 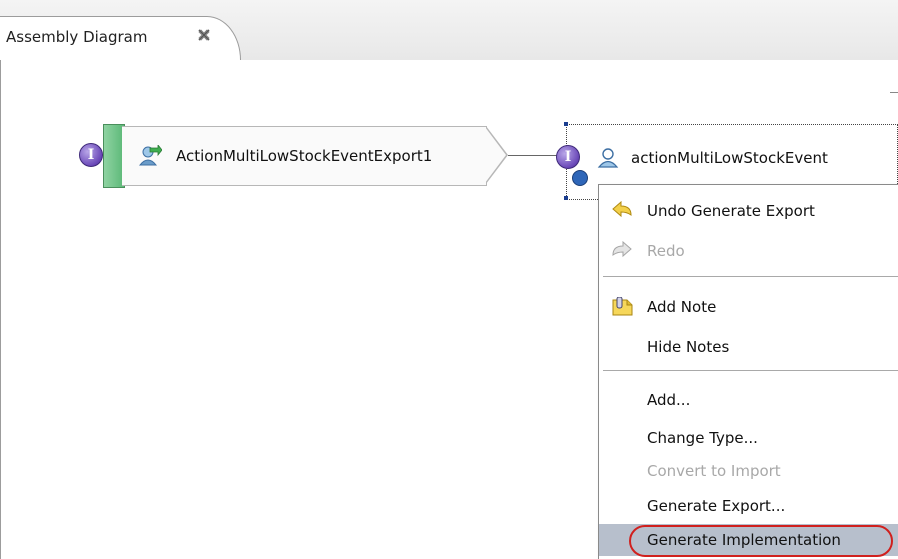 What do you see at coordinates (622, 306) in the screenshot?
I see `note-icon` at bounding box center [622, 306].